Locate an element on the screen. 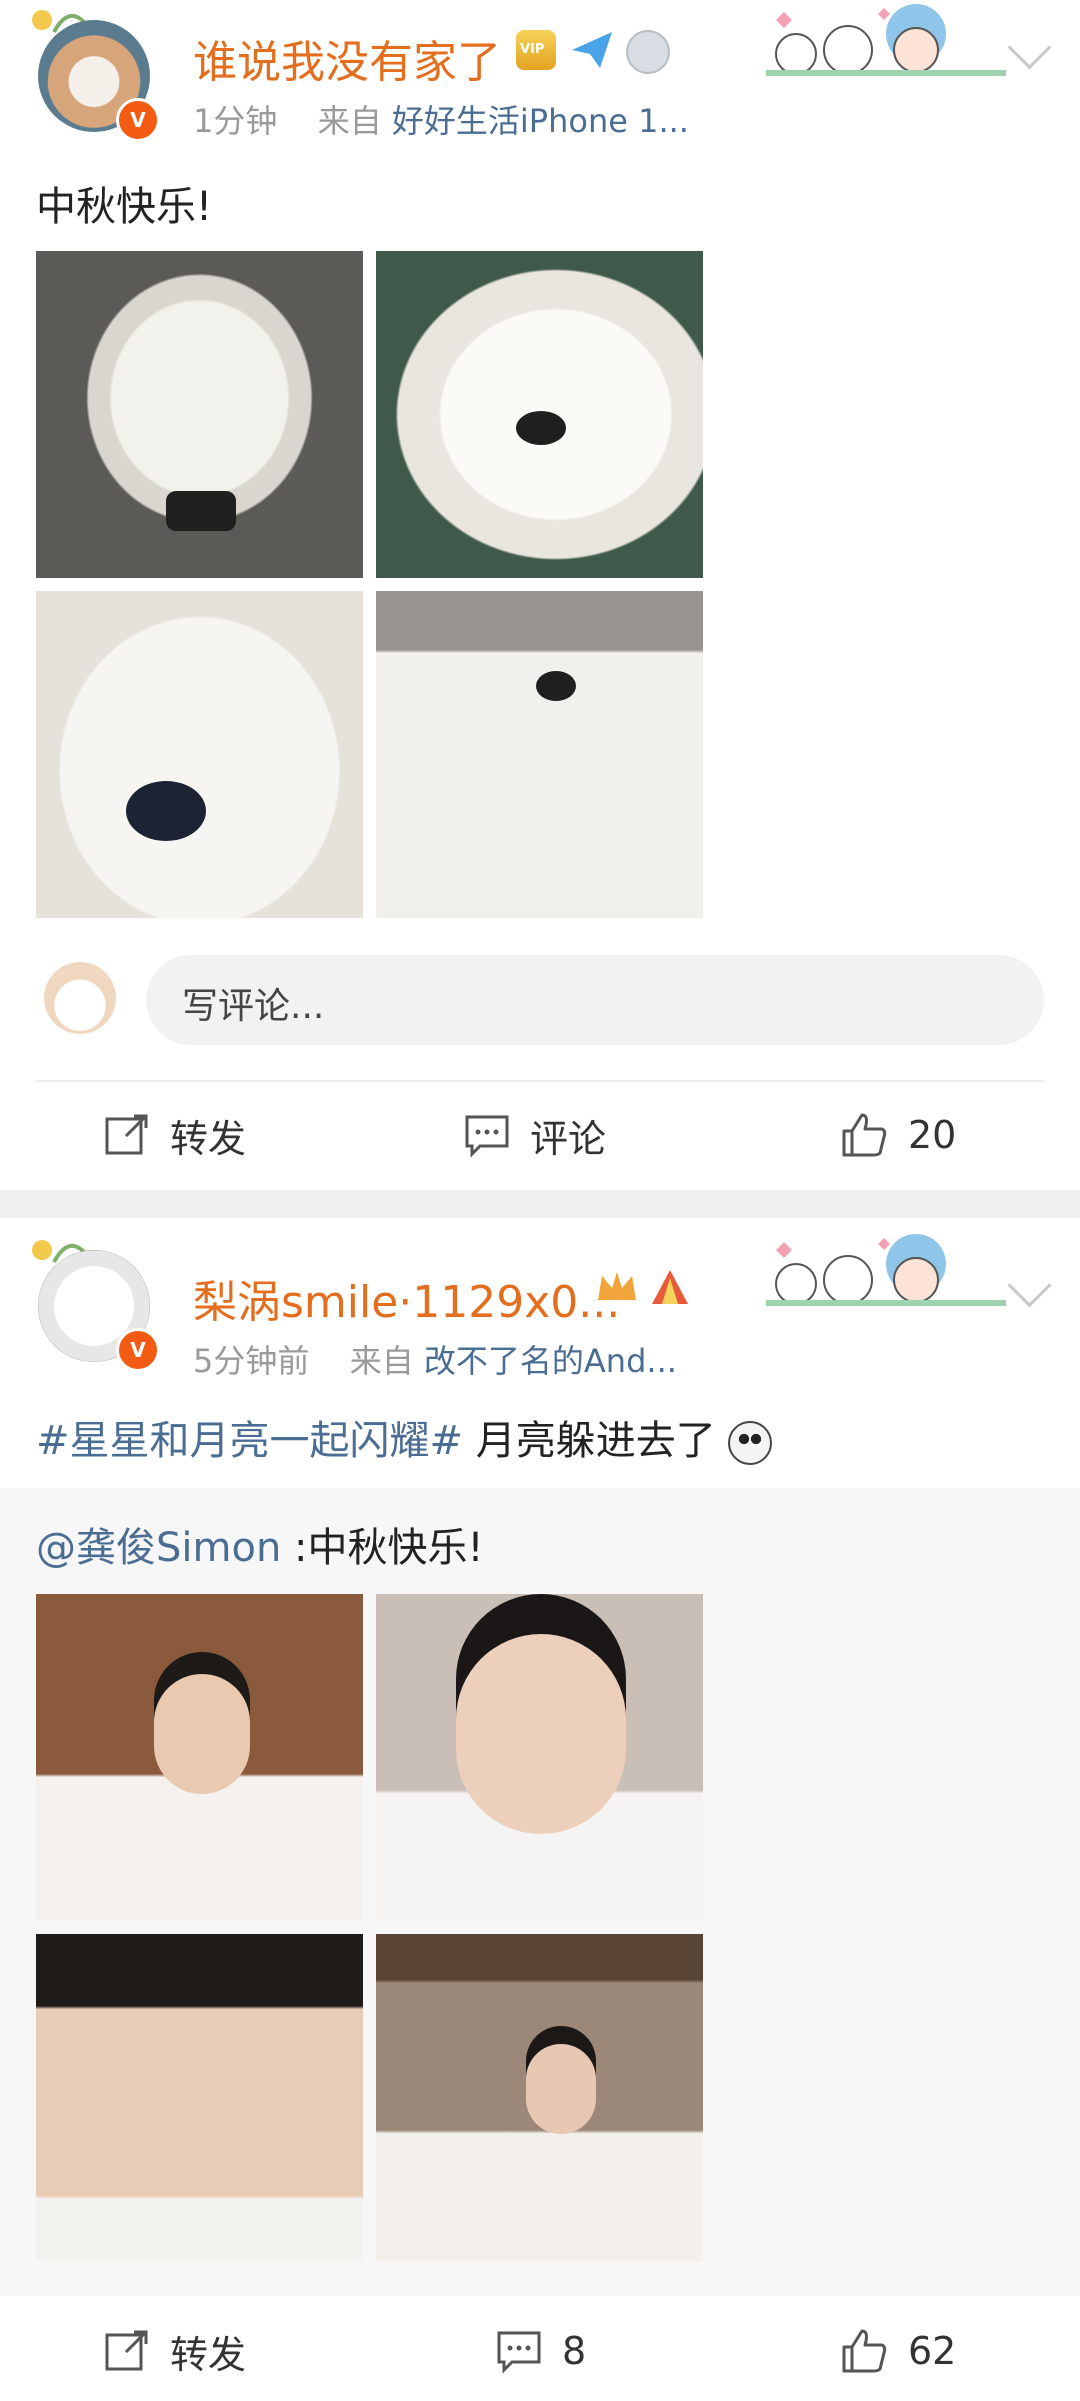 The height and width of the screenshot is (2401, 1080). crown-badge-icon is located at coordinates (617, 1291).